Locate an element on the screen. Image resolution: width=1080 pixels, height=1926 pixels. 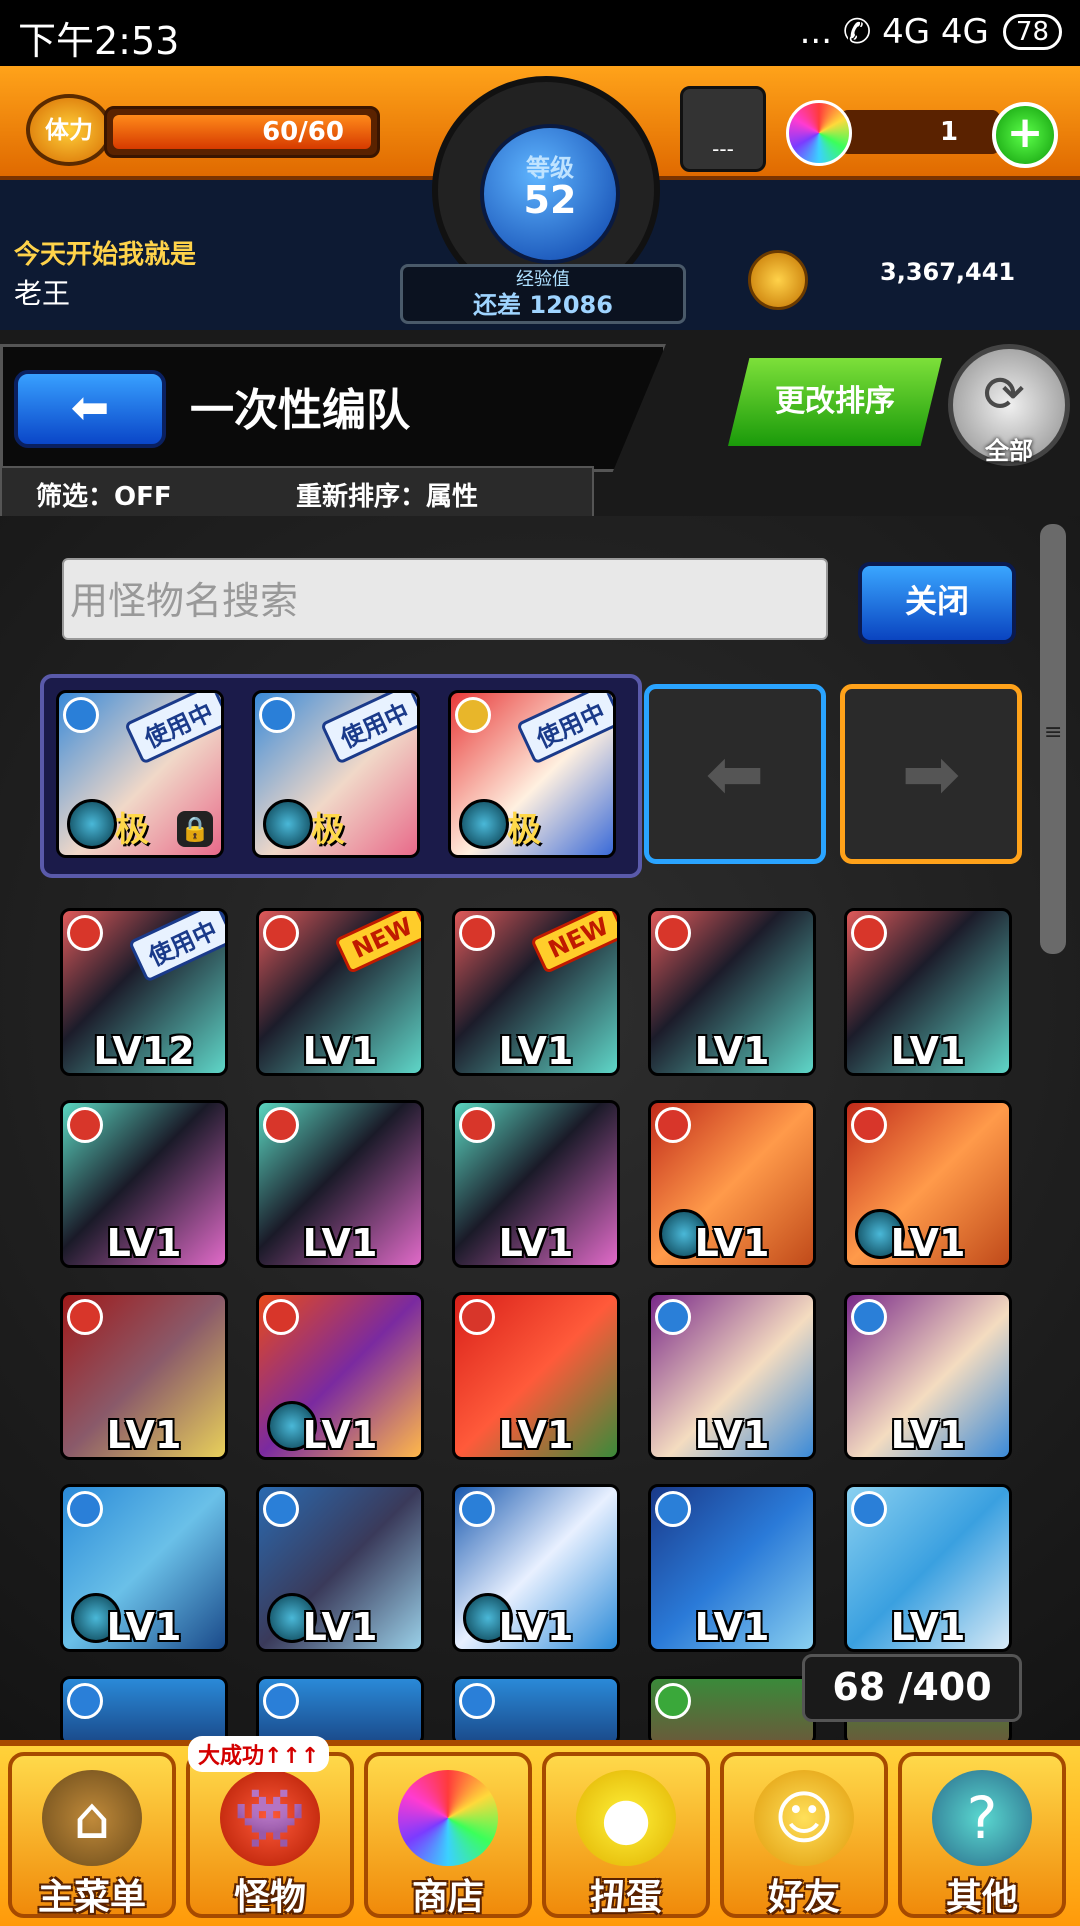
search-input: 用怪物名搜索 is located at coordinates (445, 599).